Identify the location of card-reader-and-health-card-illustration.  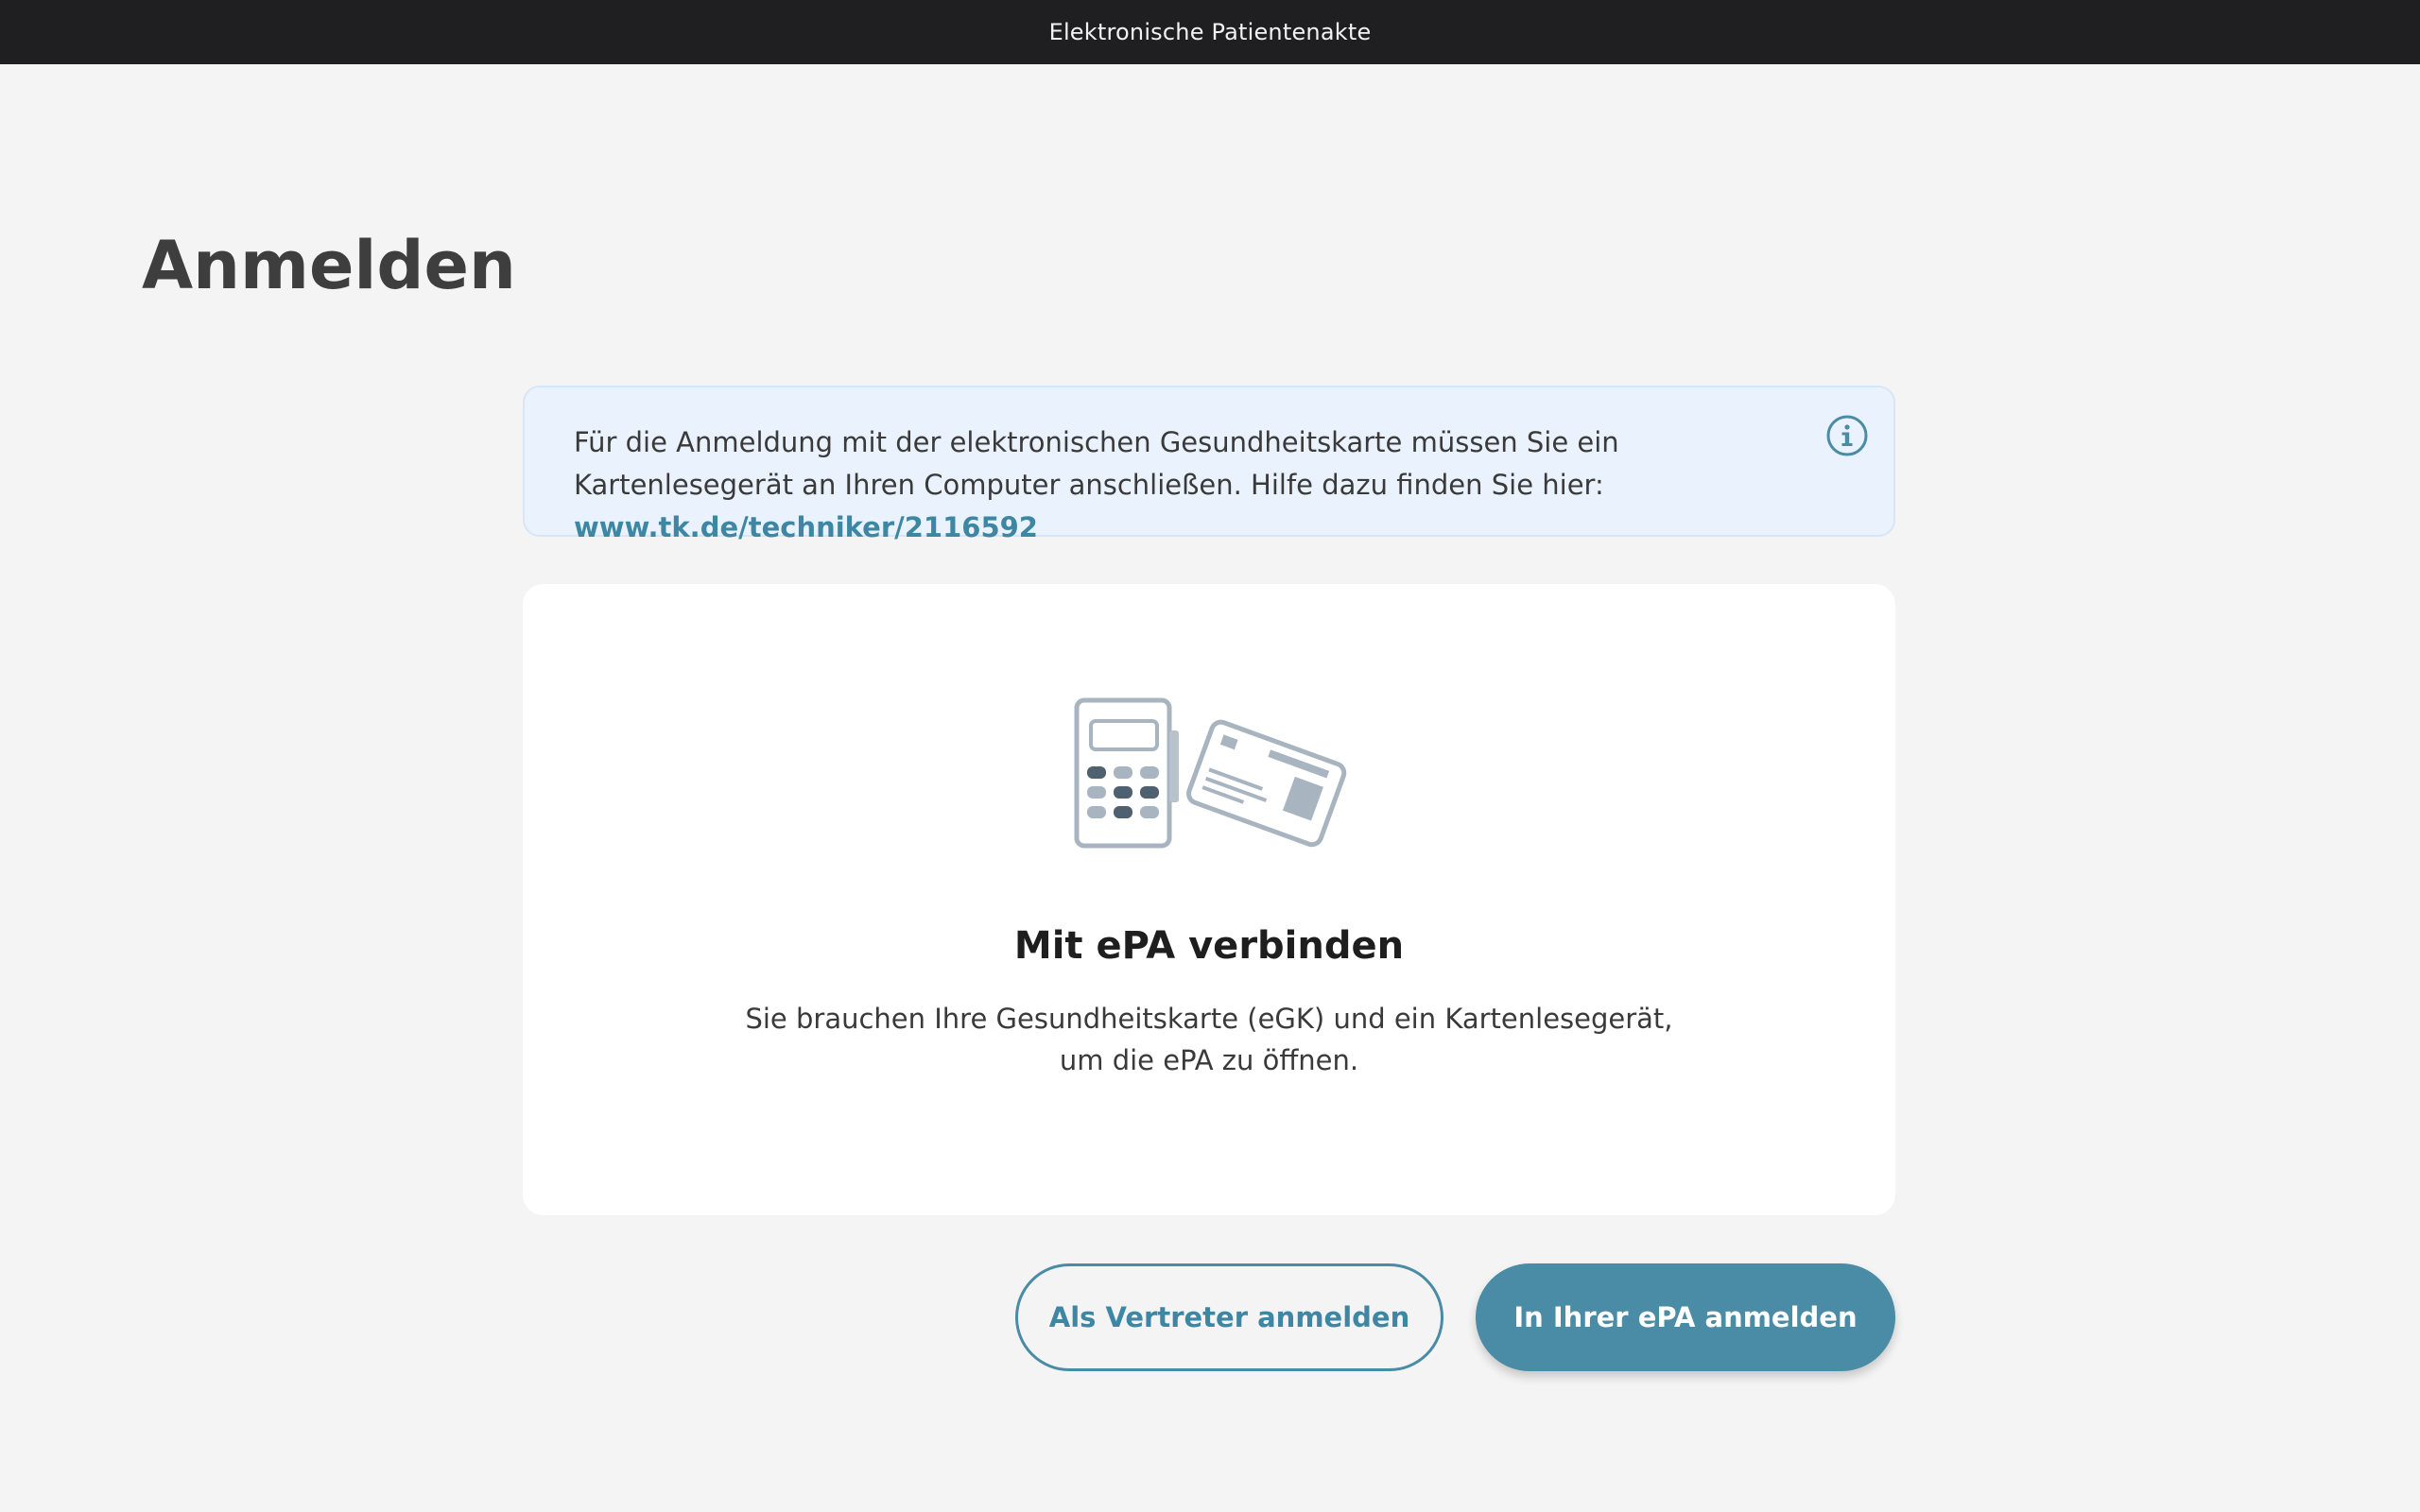
(1210, 773).